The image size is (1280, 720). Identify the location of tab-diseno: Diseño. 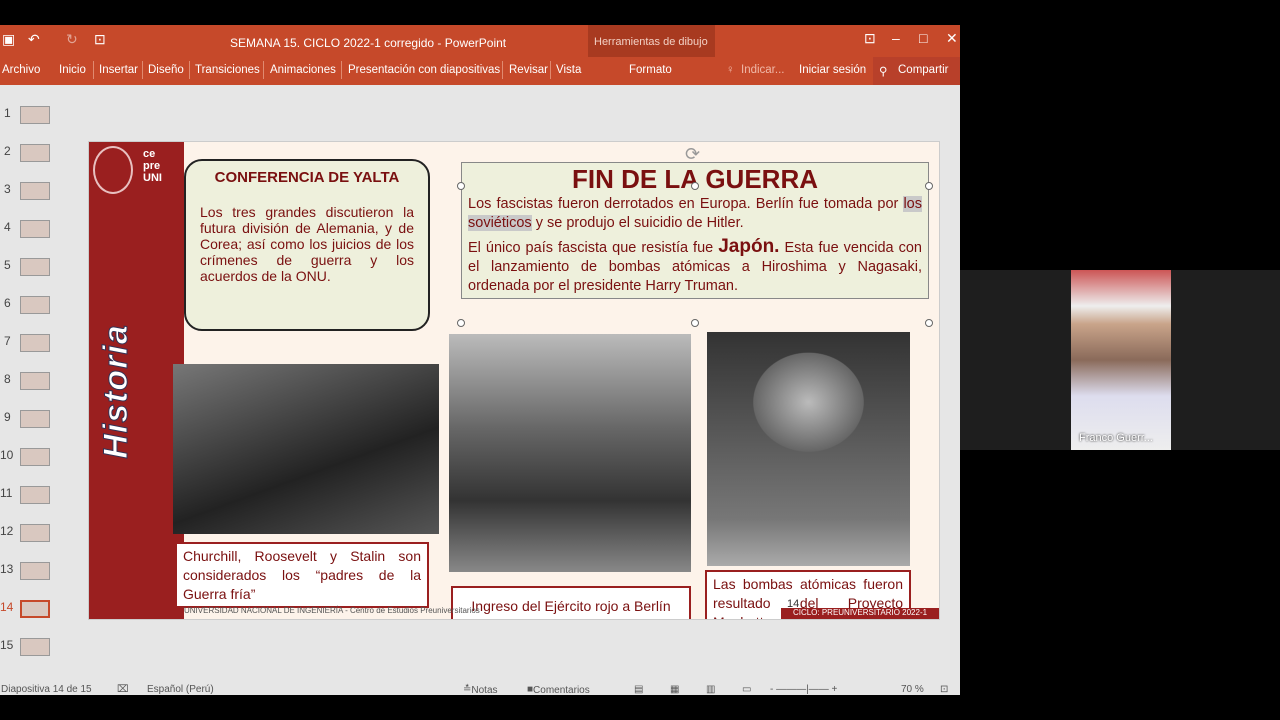
(166, 70).